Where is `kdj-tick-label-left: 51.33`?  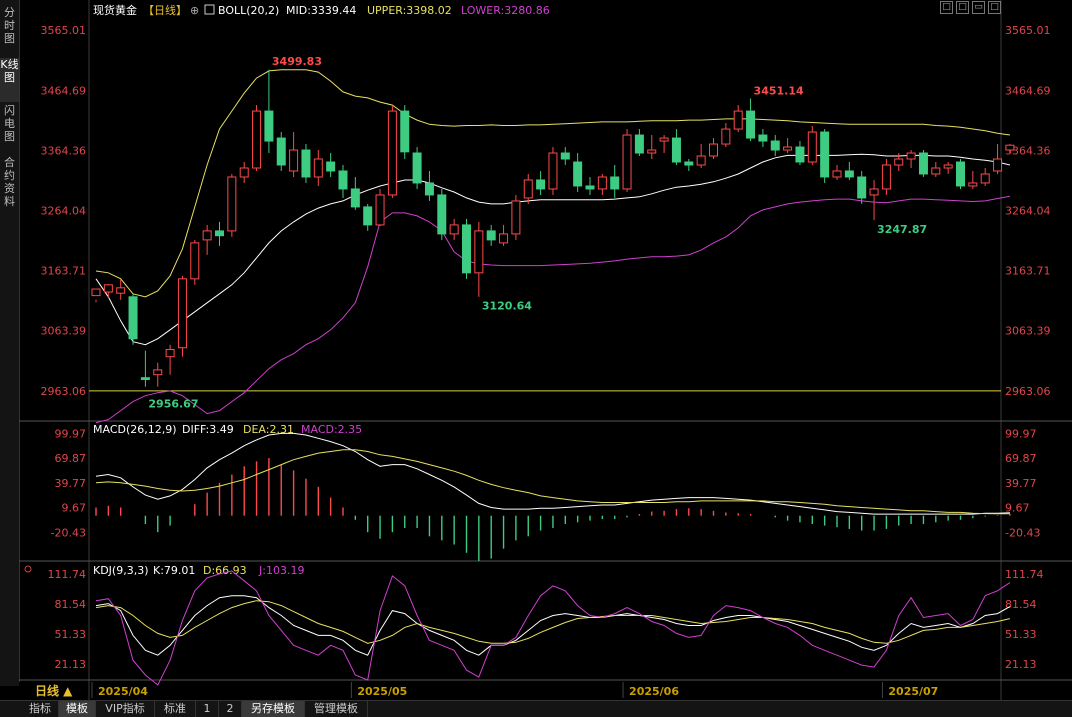
kdj-tick-label-left: 51.33 is located at coordinates (71, 634).